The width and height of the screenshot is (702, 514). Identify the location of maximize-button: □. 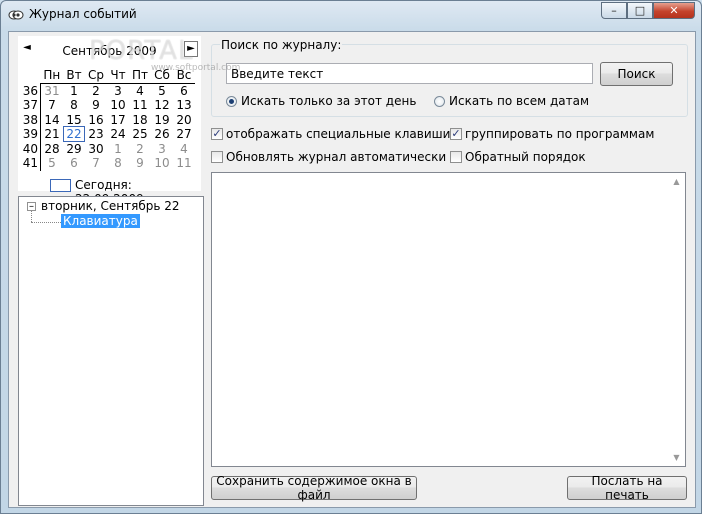
(640, 10).